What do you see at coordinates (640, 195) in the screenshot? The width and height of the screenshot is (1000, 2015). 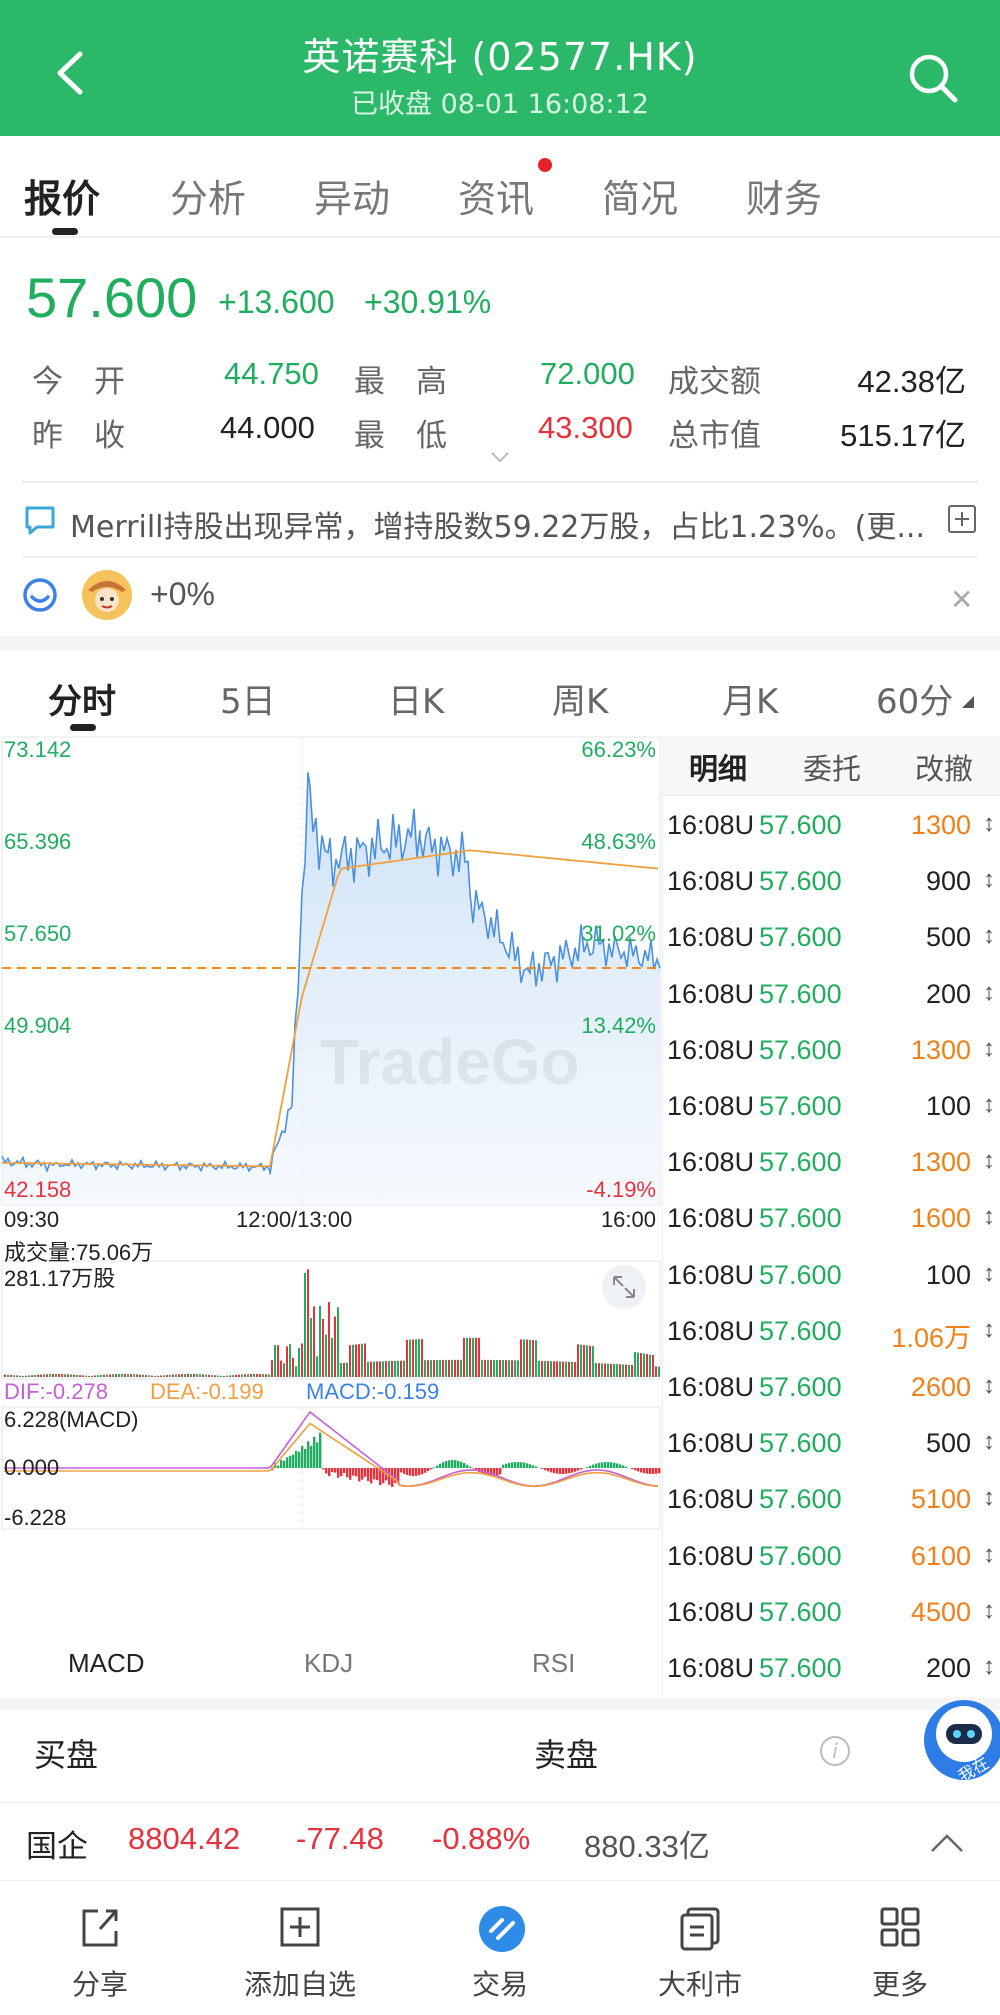 I see `tab-profile: 简况` at bounding box center [640, 195].